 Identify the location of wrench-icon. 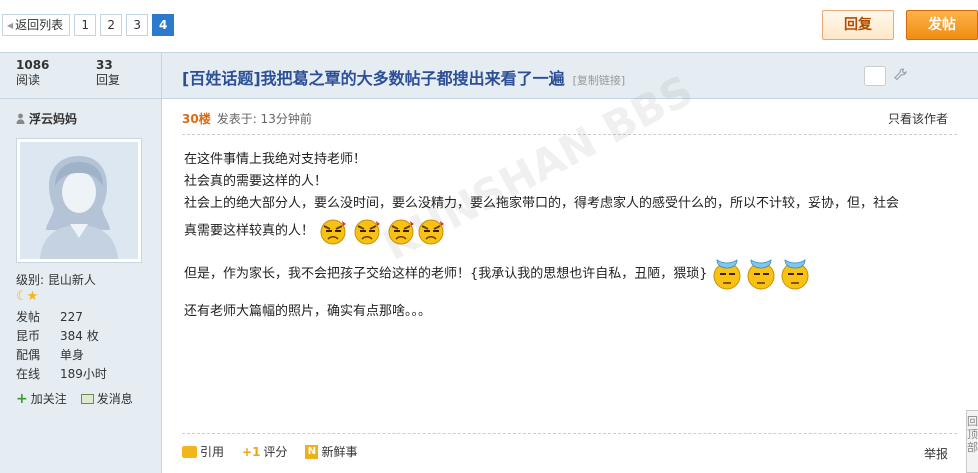
(901, 76).